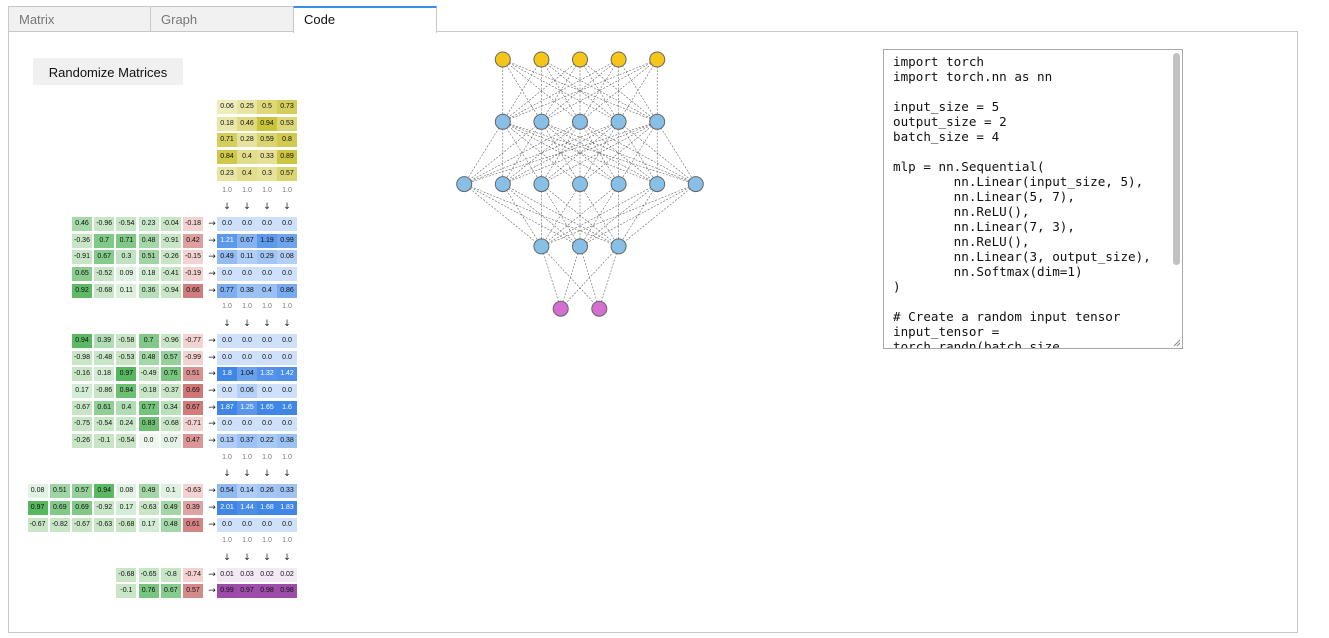 This screenshot has height=638, width=1329. I want to click on output-matrix-cell: 0.08, so click(287, 257).